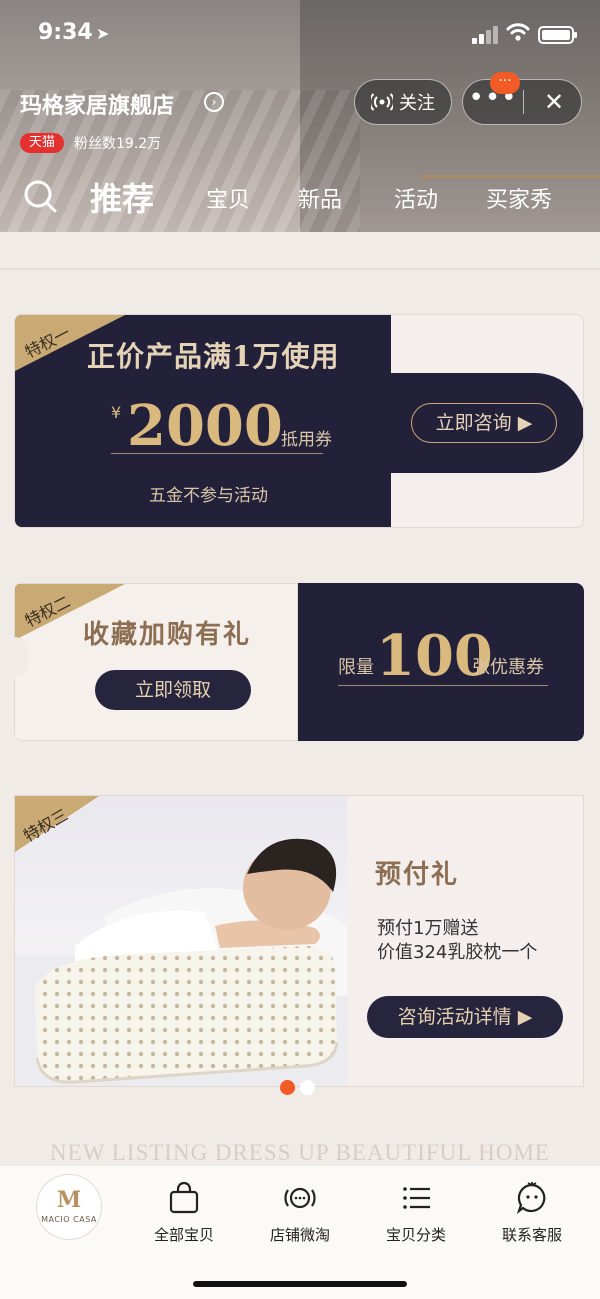  I want to click on privilege-card-2: 特权二 收藏加购有礼 立即领取 限量 100 张优惠券, so click(299, 662).